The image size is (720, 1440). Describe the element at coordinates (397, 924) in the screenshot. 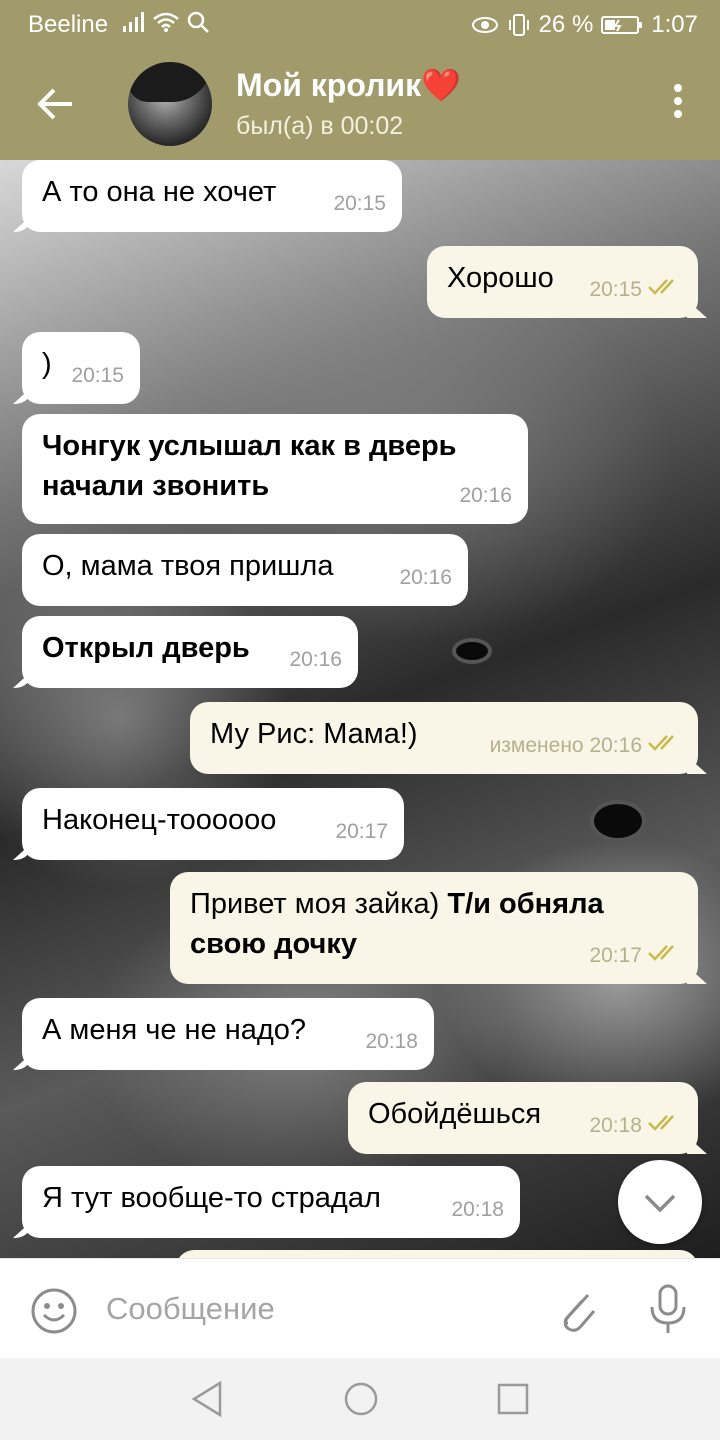

I see `message-text: Привет моя зайка) Т/и обняла свою дочку` at that location.